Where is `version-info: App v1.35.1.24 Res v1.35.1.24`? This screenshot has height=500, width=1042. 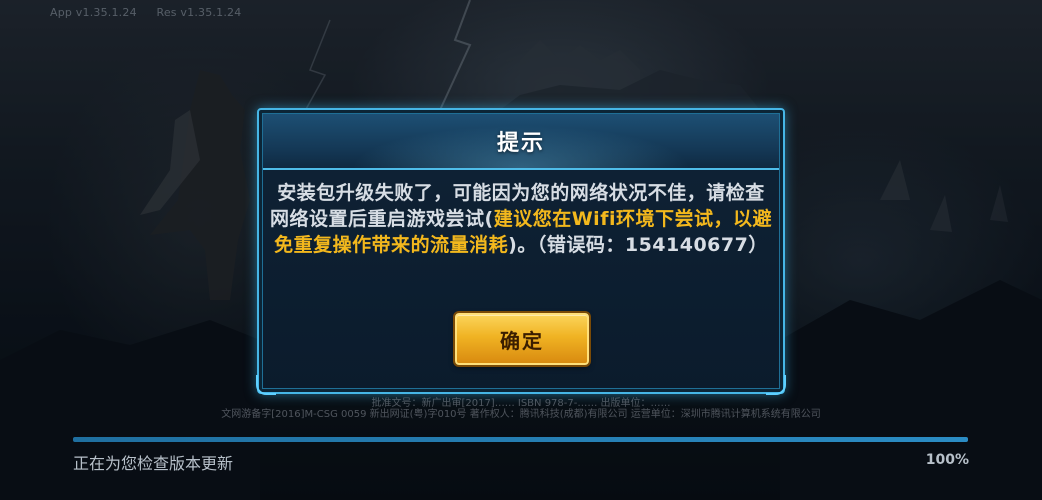
version-info: App v1.35.1.24 Res v1.35.1.24 is located at coordinates (153, 12).